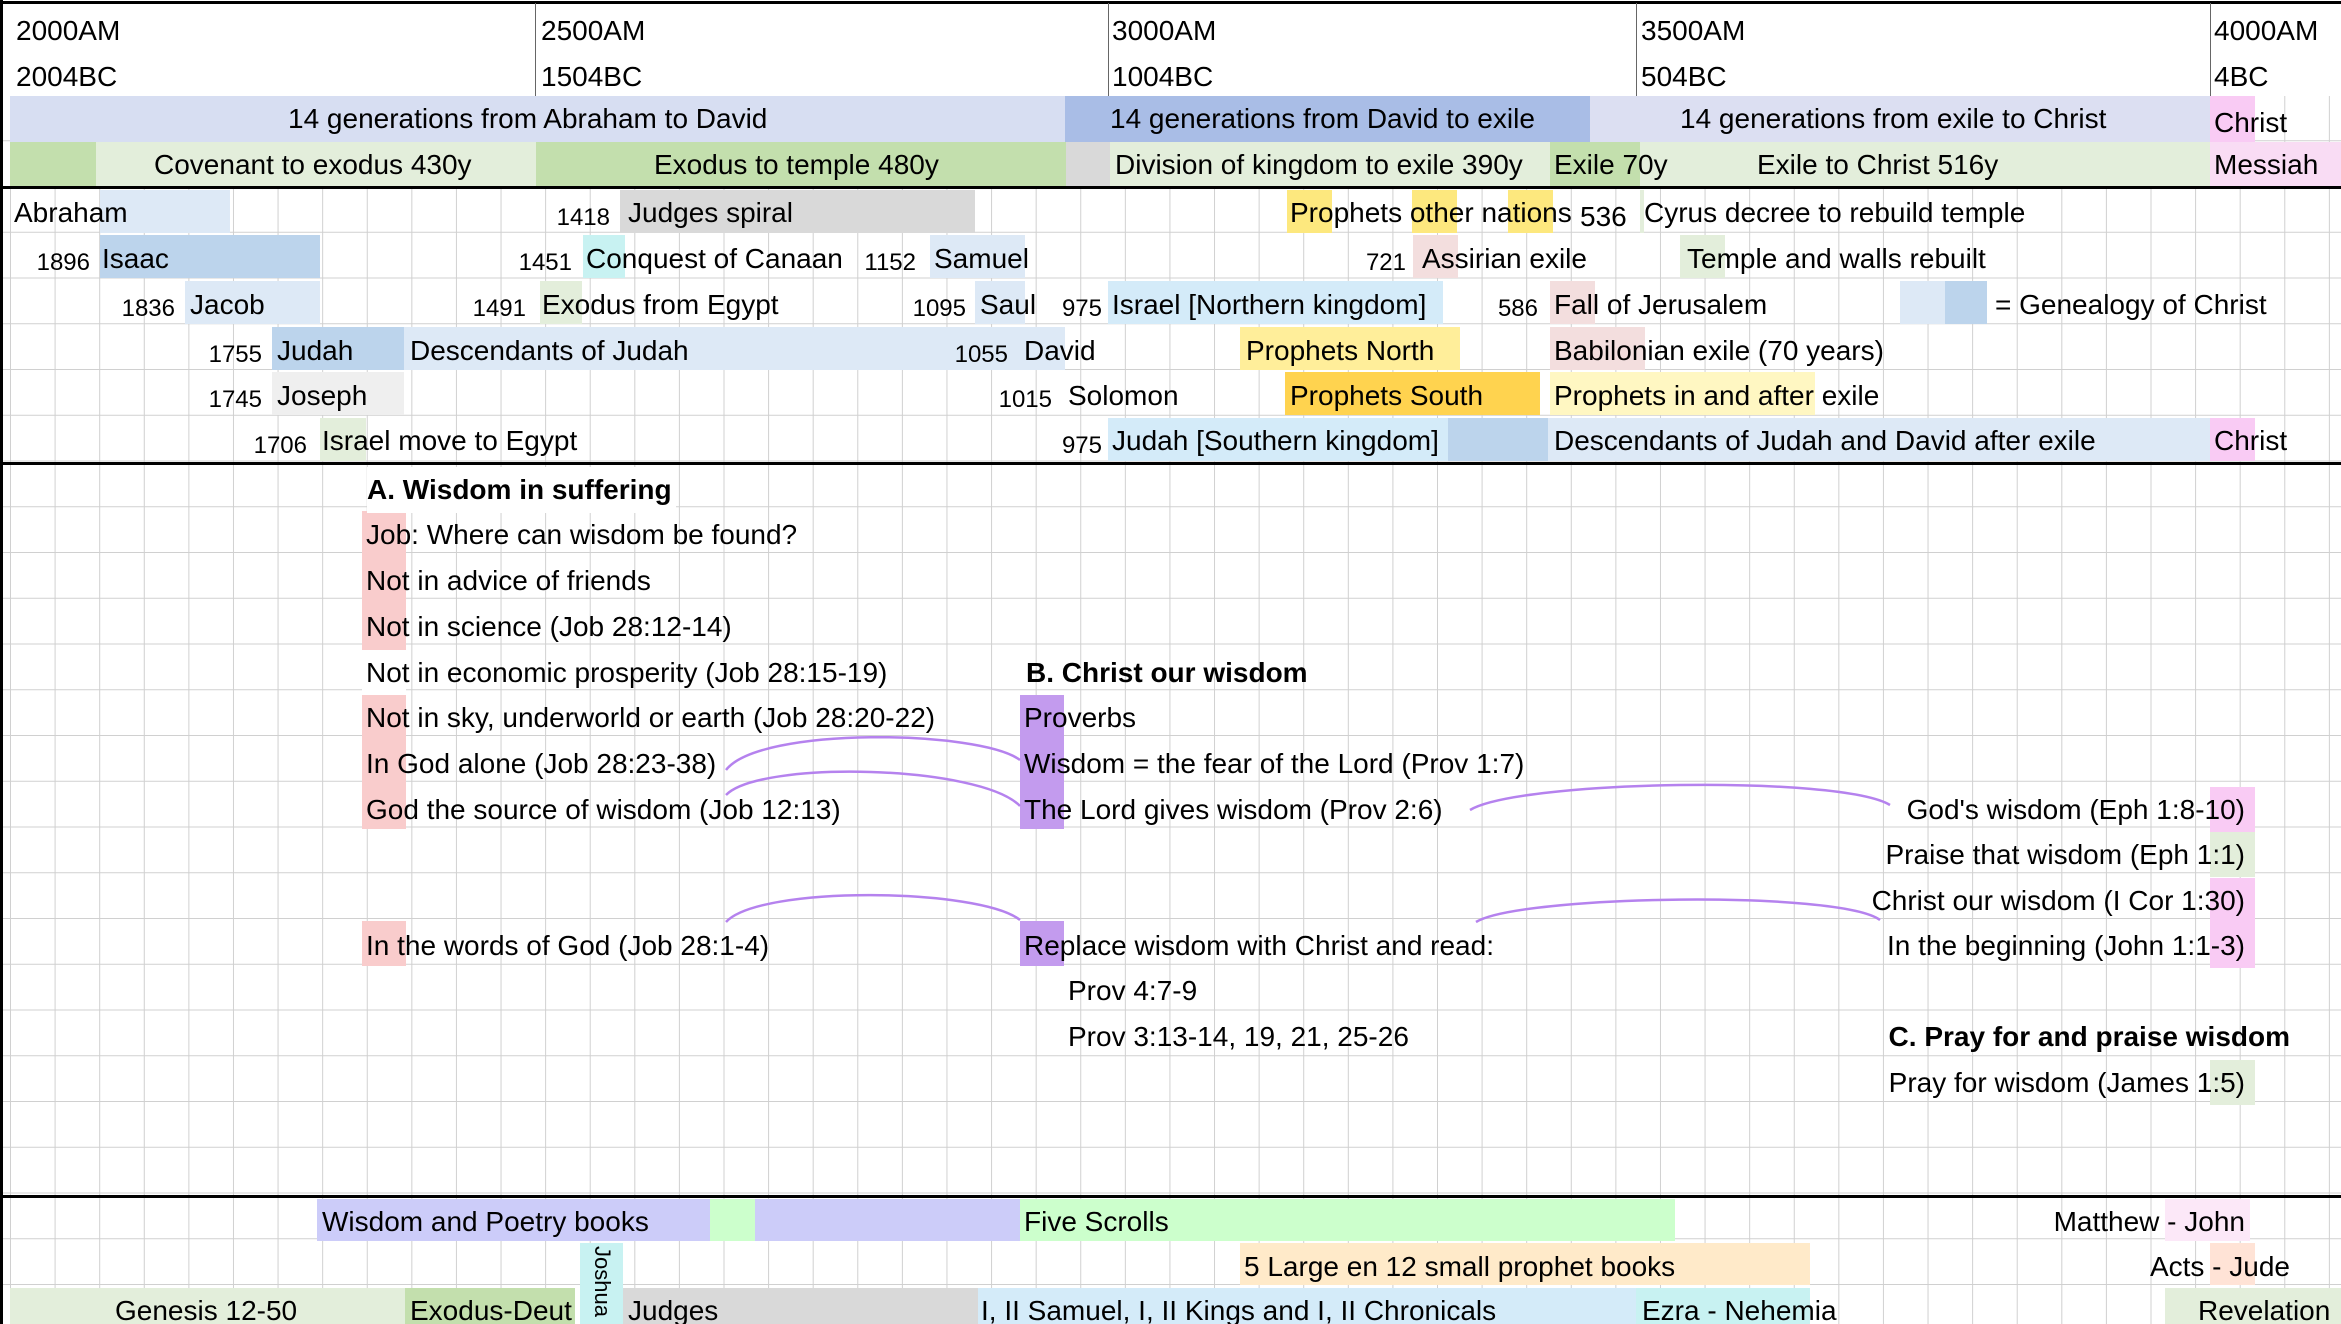  Describe the element at coordinates (873, 788) in the screenshot. I see `curve-source` at that location.